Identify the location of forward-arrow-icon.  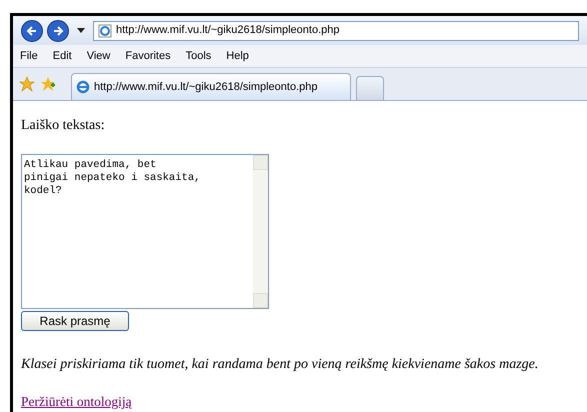
(58, 30).